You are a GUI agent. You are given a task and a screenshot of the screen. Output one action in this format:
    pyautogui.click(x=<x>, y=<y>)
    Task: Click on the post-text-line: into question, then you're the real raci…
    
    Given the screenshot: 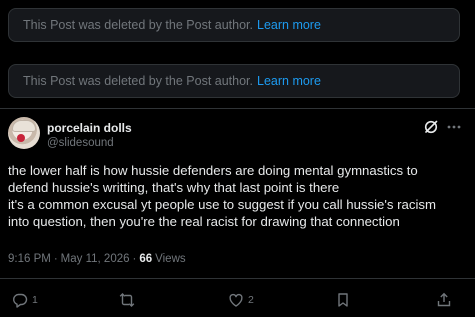 What is the action you would take?
    pyautogui.click(x=204, y=221)
    